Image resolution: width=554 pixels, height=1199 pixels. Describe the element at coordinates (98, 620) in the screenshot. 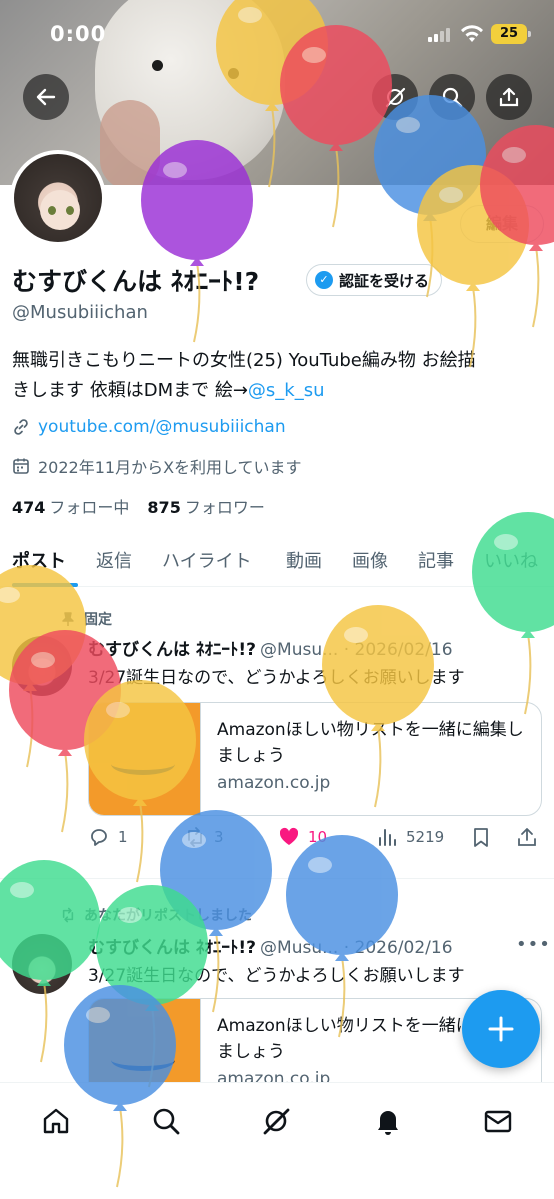

I see `pinned-label: 固定` at that location.